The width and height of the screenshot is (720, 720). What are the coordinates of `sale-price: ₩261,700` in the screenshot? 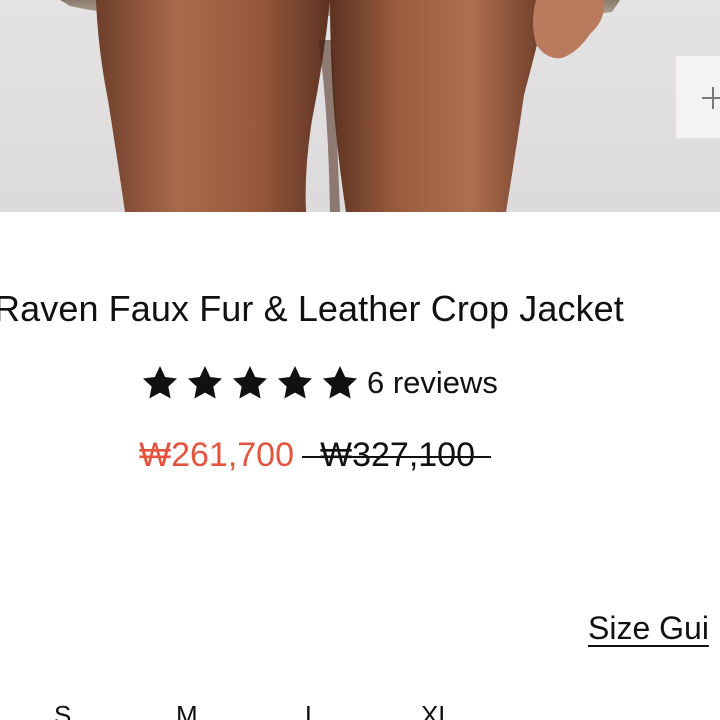 It's located at (216, 455).